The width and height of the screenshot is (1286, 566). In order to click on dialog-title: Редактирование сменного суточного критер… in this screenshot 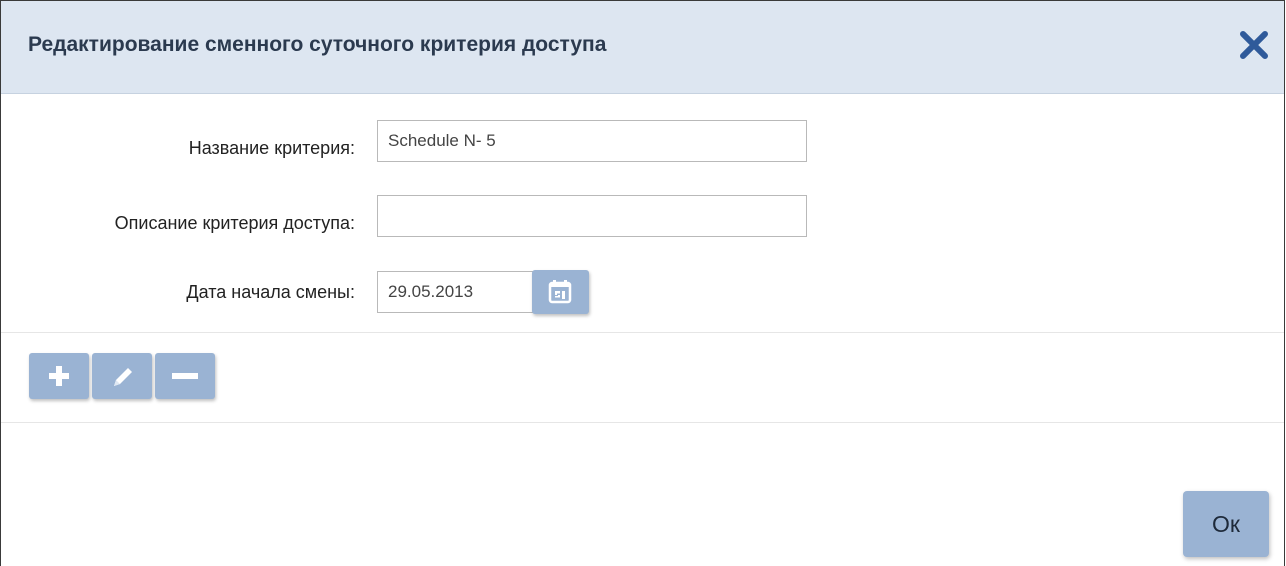, I will do `click(317, 44)`.